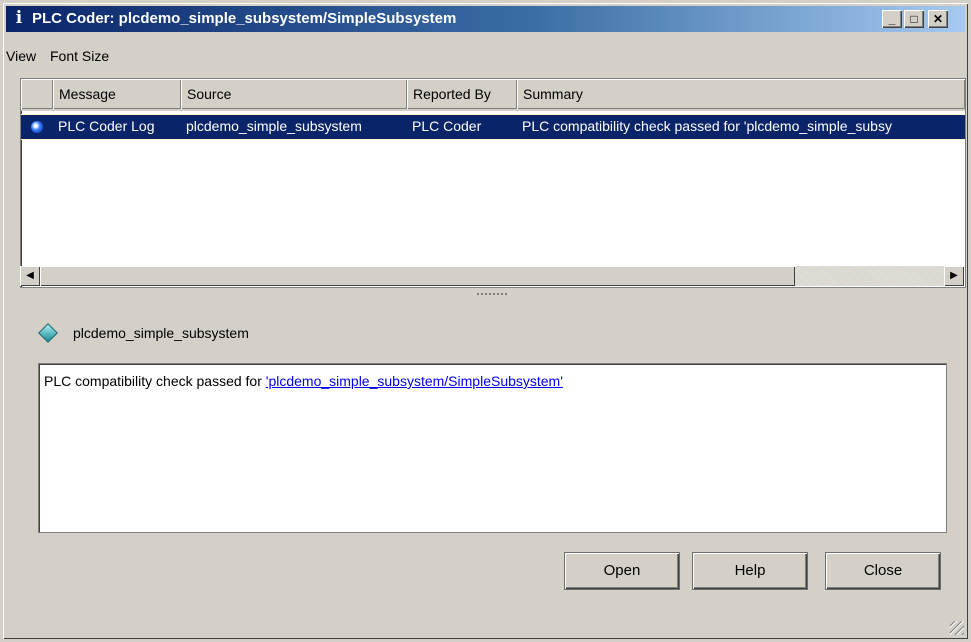 The image size is (971, 642). What do you see at coordinates (750, 571) in the screenshot?
I see `help-button: Help` at bounding box center [750, 571].